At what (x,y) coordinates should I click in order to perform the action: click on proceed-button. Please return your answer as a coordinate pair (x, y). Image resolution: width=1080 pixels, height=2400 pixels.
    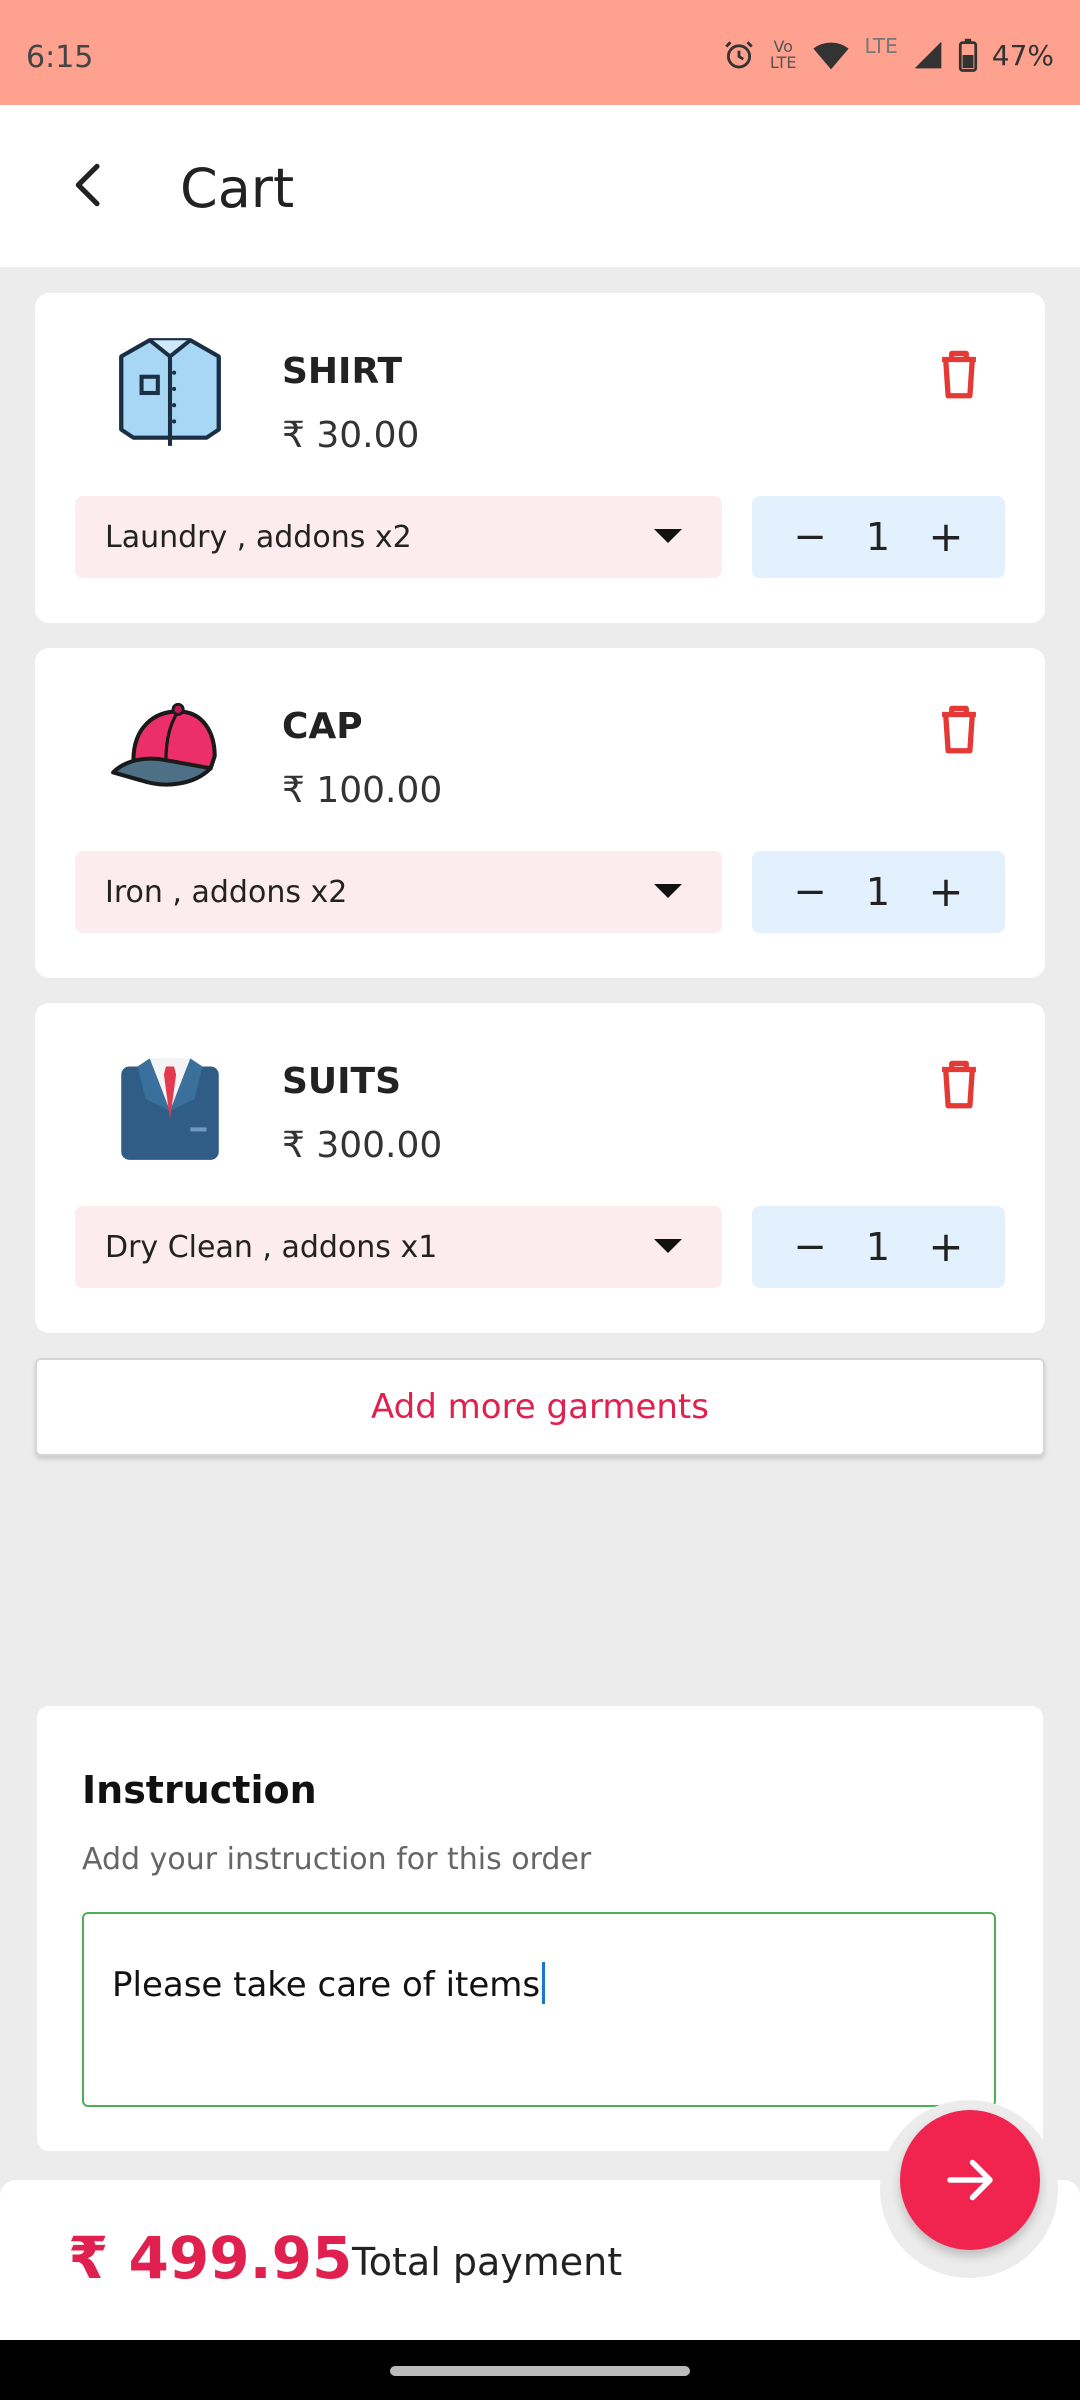
    Looking at the image, I should click on (970, 2180).